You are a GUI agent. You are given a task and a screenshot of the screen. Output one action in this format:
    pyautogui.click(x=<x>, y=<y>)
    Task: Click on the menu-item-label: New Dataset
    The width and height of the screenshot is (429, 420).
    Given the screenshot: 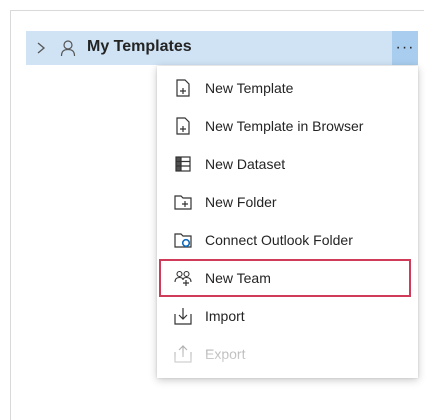 What is the action you would take?
    pyautogui.click(x=245, y=164)
    